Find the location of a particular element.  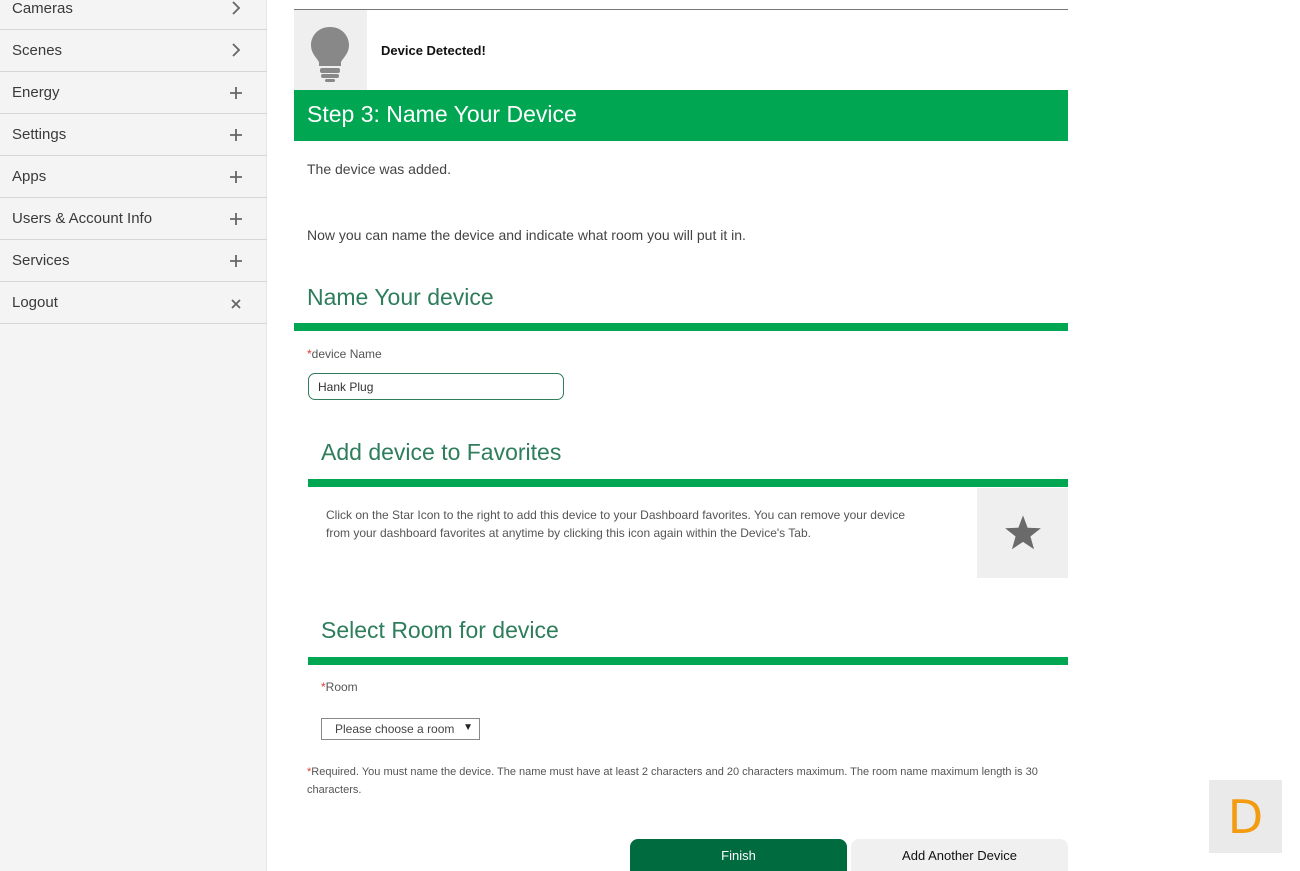

sidebar-item-energy: Energy is located at coordinates (133, 93).